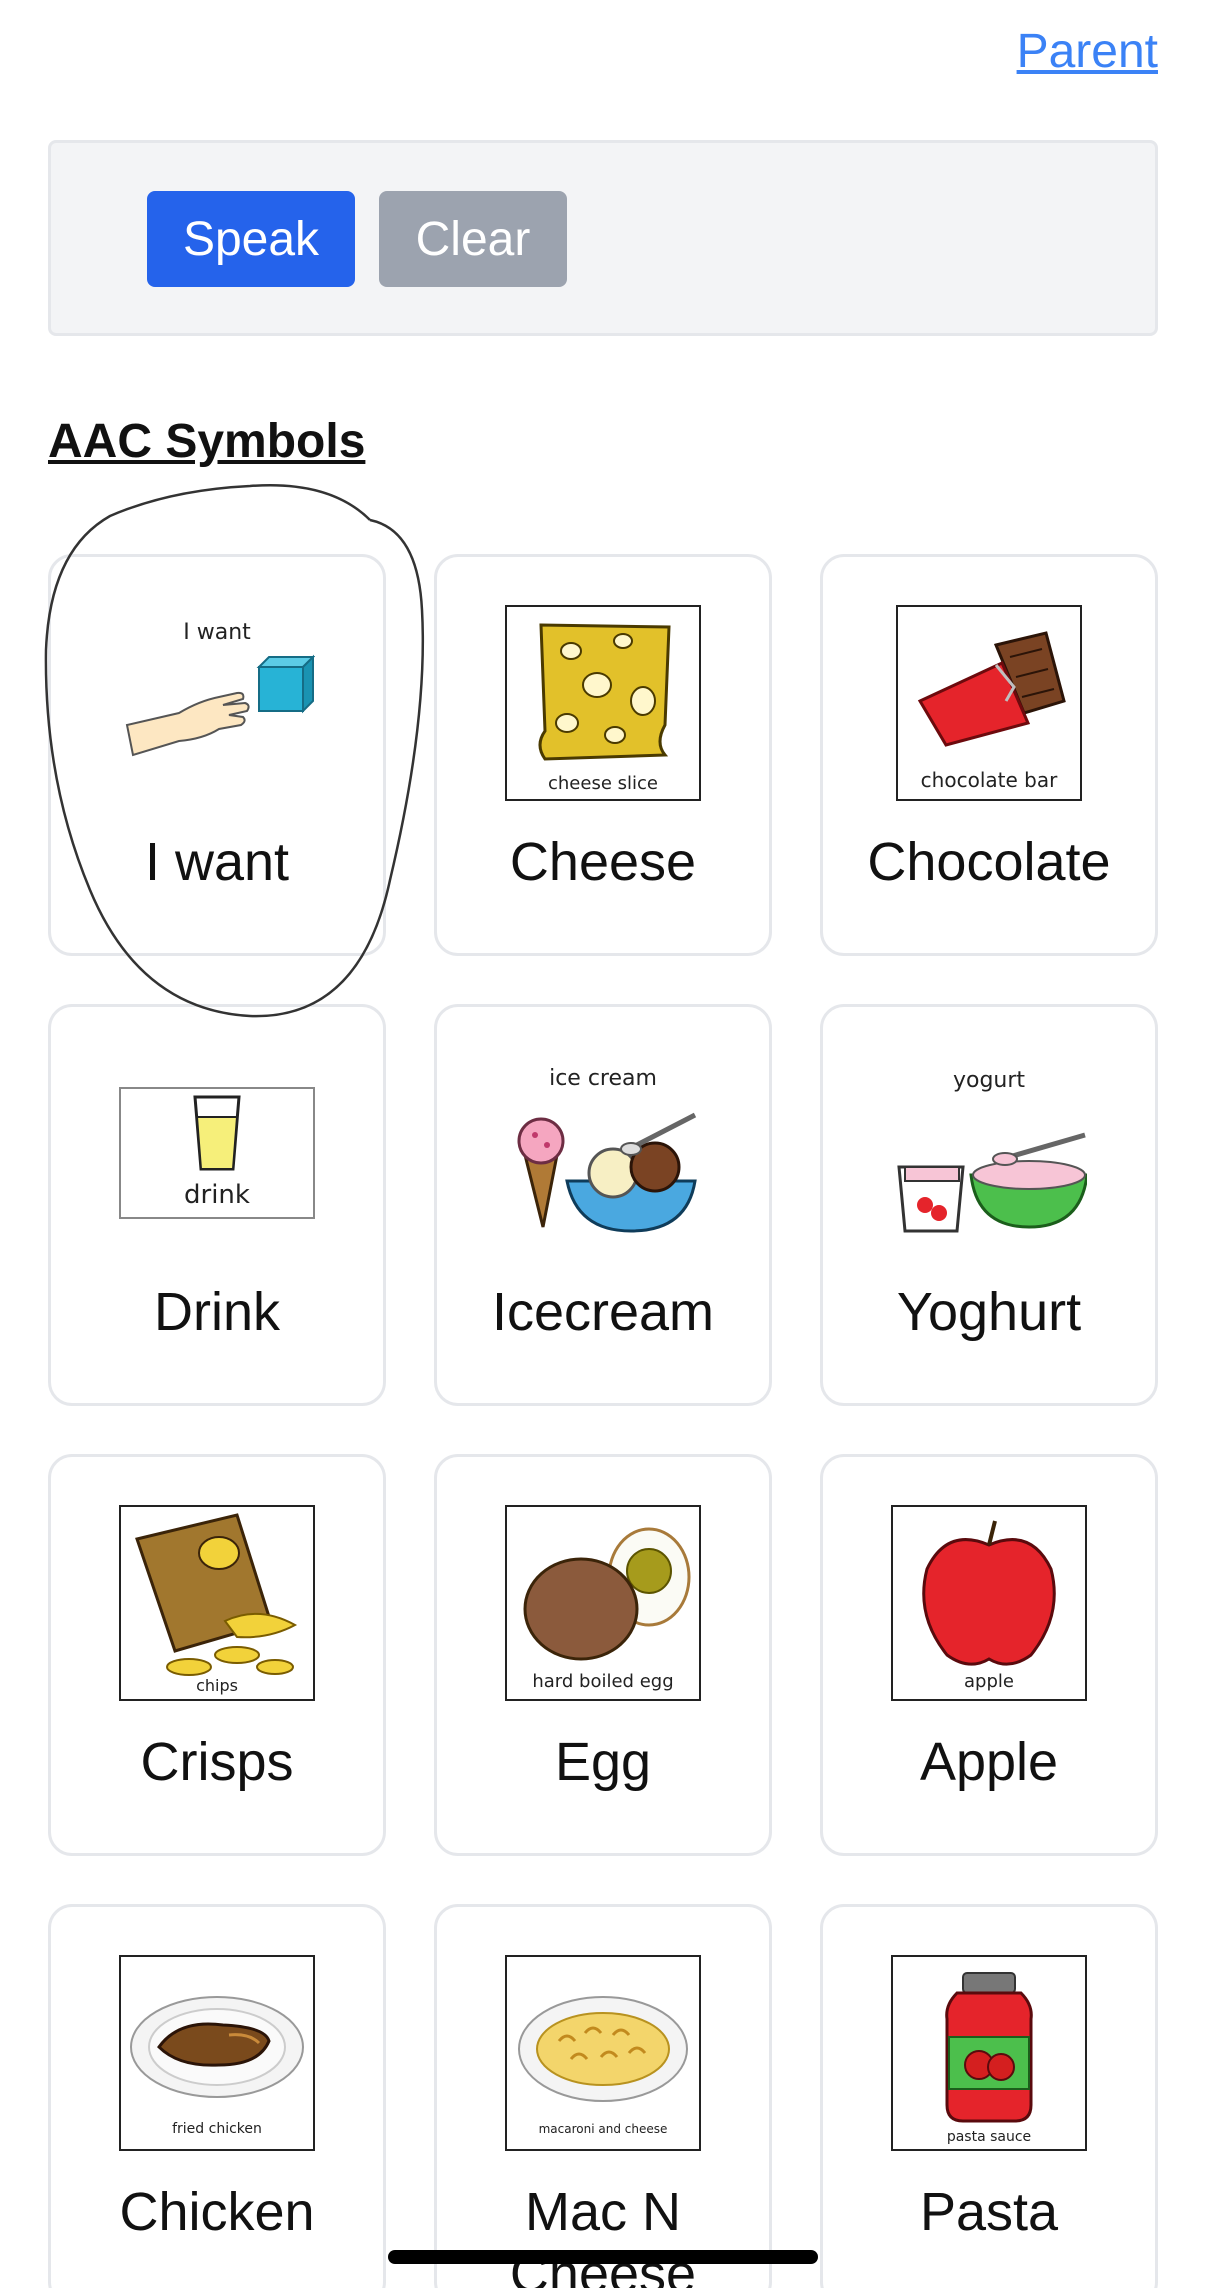 This screenshot has height=2288, width=1206. I want to click on symbol-label: Mac N Cheese, so click(603, 2235).